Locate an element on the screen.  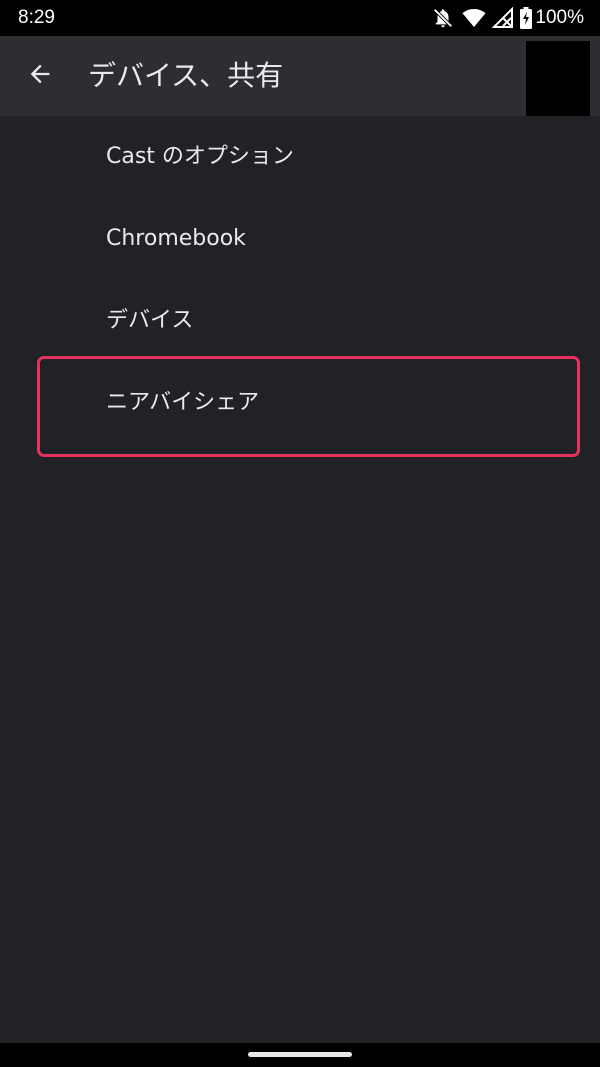
list-item-label: デバイス is located at coordinates (150, 320).